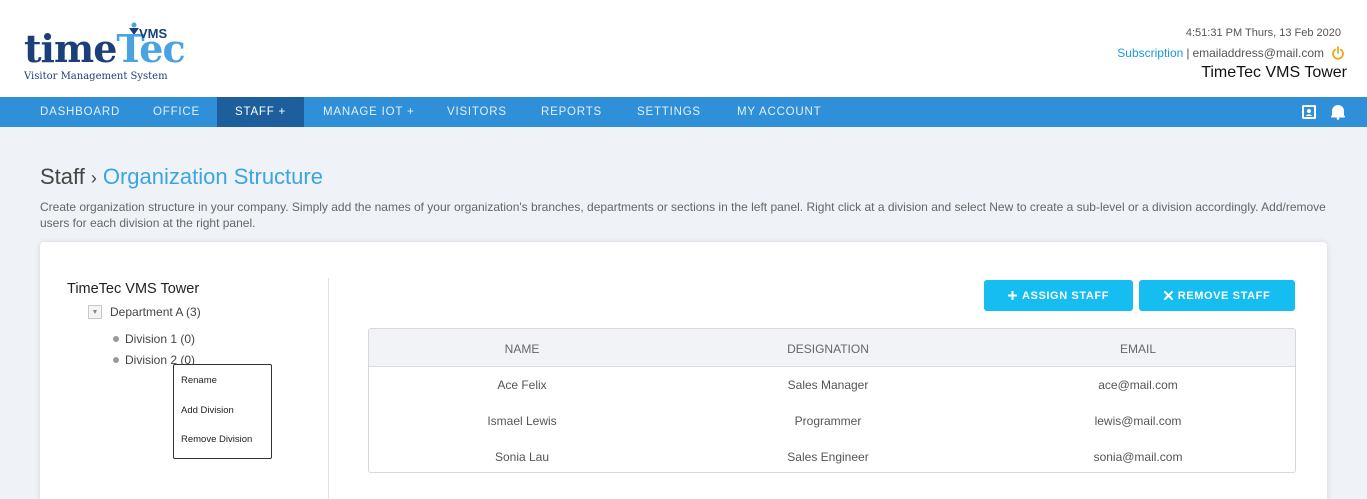  What do you see at coordinates (62, 176) in the screenshot?
I see `breadcrumb-parent: Staff` at bounding box center [62, 176].